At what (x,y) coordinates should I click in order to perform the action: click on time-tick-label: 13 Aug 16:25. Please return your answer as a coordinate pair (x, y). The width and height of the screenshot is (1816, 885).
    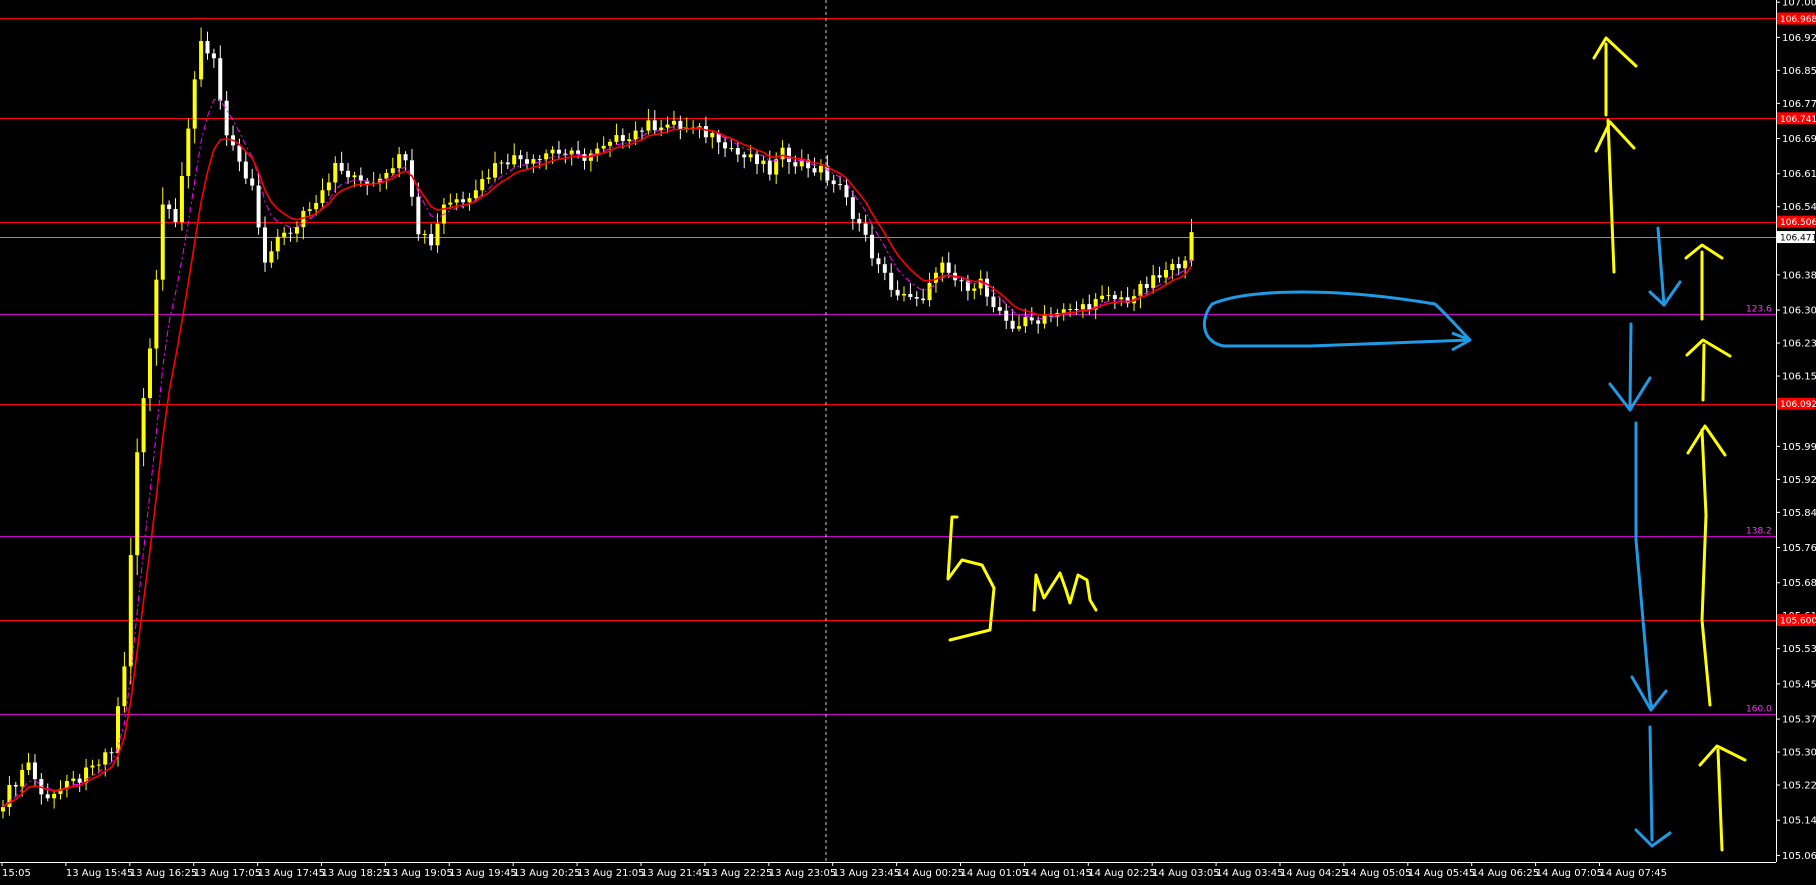
    Looking at the image, I should click on (163, 873).